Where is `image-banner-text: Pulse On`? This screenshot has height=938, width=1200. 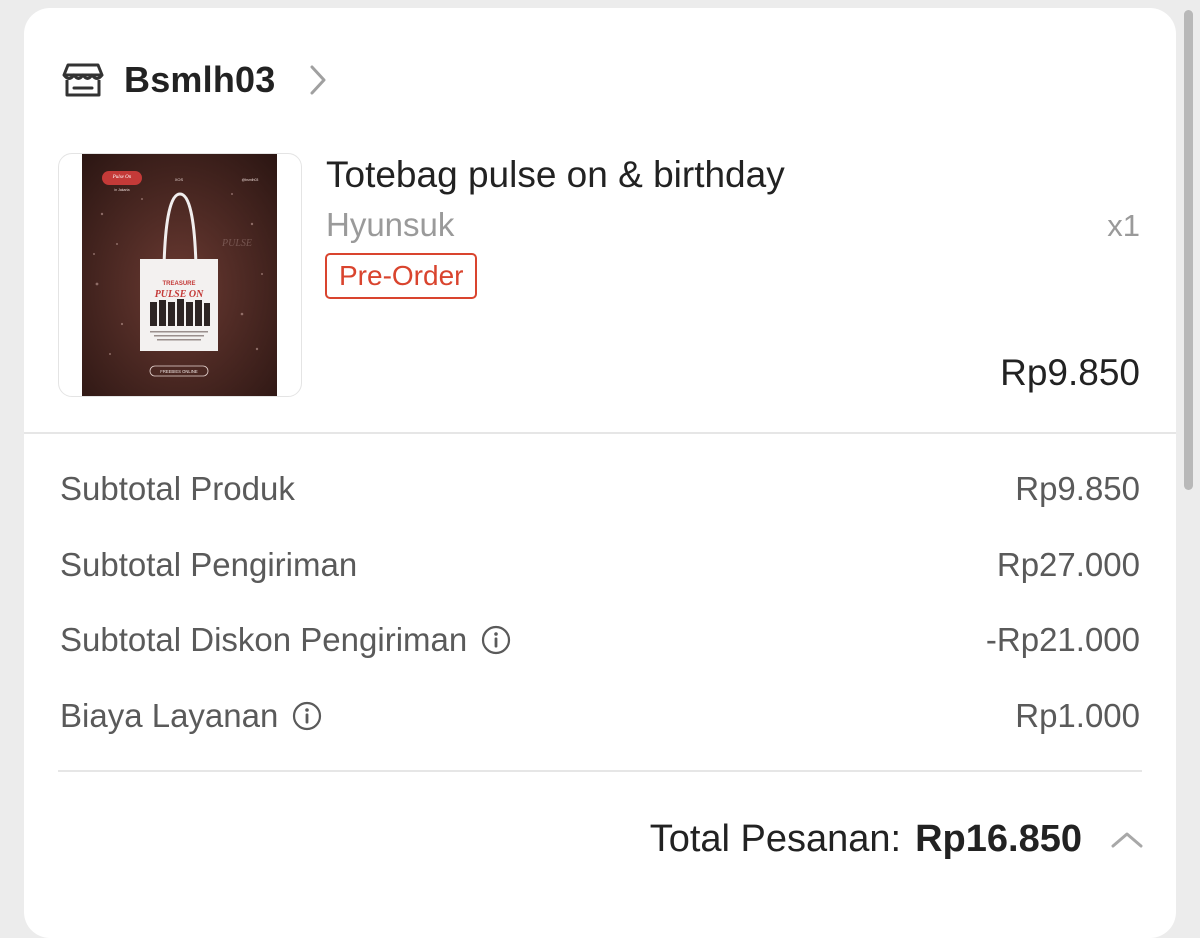 image-banner-text: Pulse On is located at coordinates (122, 177).